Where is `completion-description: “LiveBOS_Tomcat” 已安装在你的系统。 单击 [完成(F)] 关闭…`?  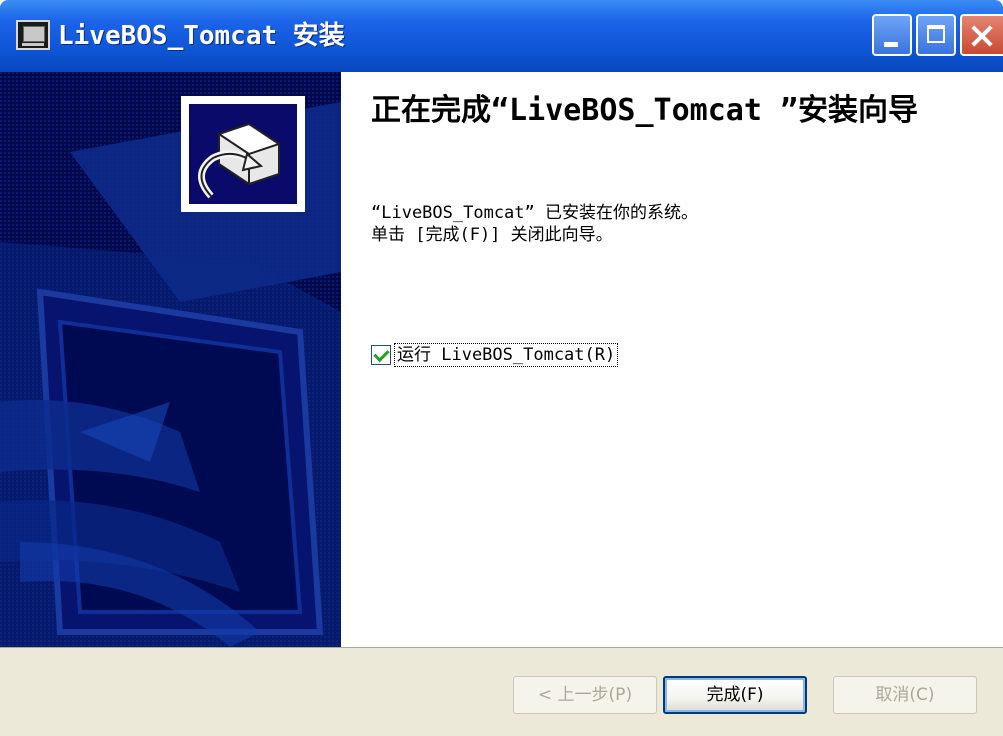 completion-description: “LiveBOS_Tomcat” 已安装在你的系统。 单击 [完成(F)] 关闭… is located at coordinates (671, 224).